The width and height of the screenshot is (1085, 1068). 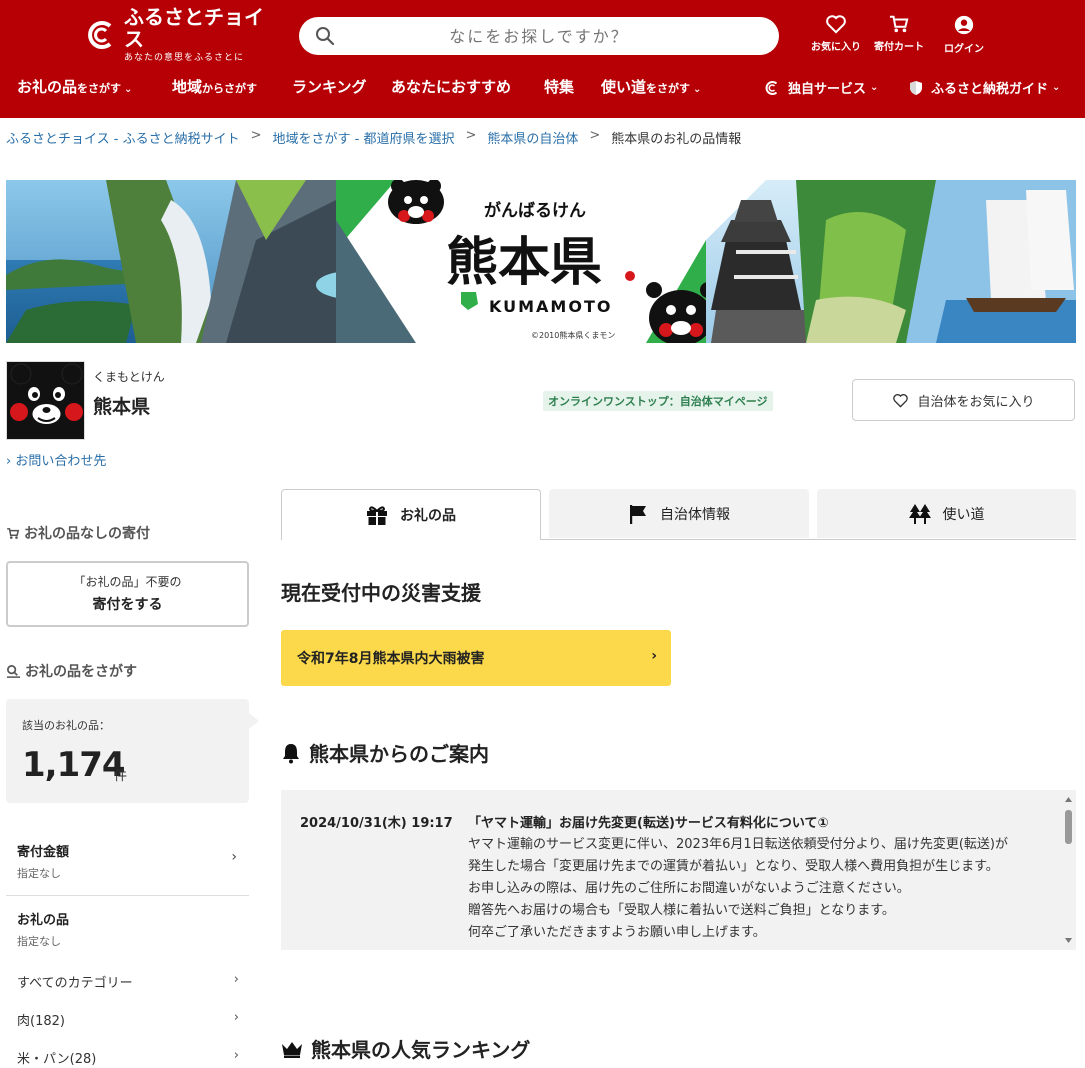 What do you see at coordinates (128, 1057) in the screenshot?
I see `category-item: 米・パン(28) ›` at bounding box center [128, 1057].